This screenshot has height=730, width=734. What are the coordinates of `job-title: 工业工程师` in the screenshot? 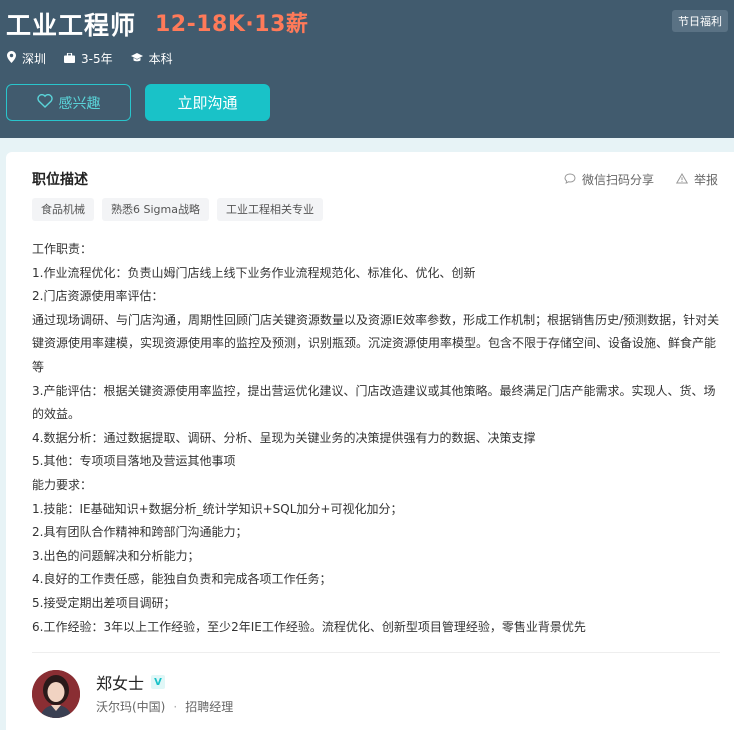 It's located at (71, 25).